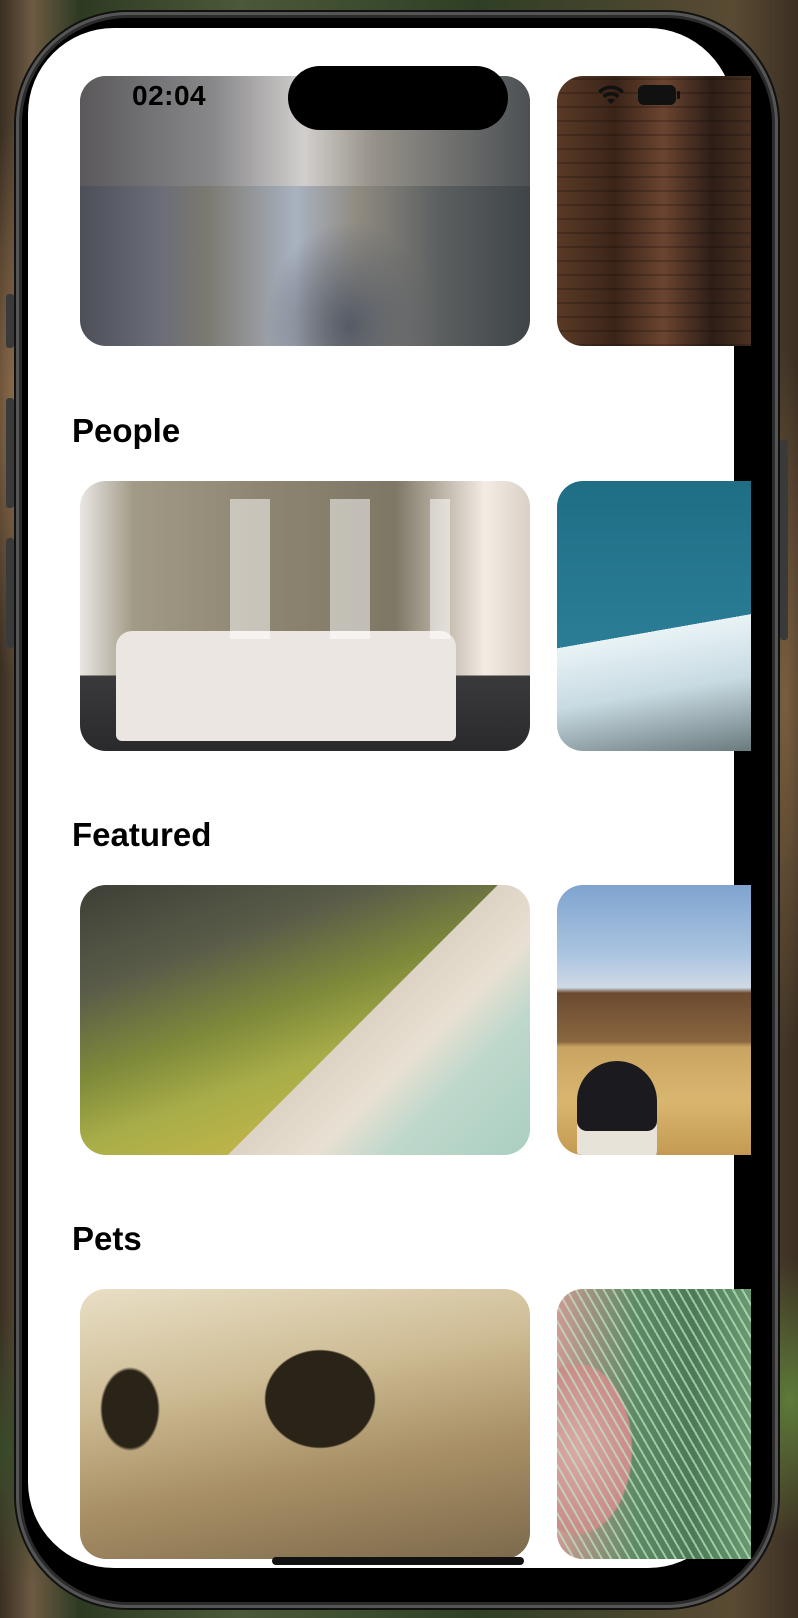 The height and width of the screenshot is (1618, 798). I want to click on gallery-image-field-sneaker, so click(654, 1020).